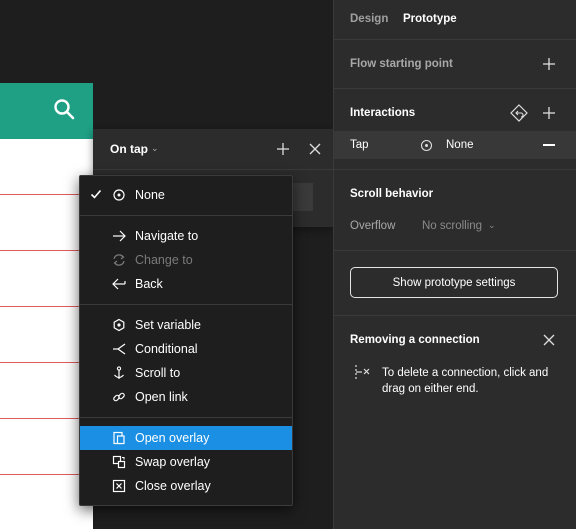 This screenshot has height=529, width=576. Describe the element at coordinates (455, 210) in the screenshot. I see `scroll-section: Scroll behavior` at that location.